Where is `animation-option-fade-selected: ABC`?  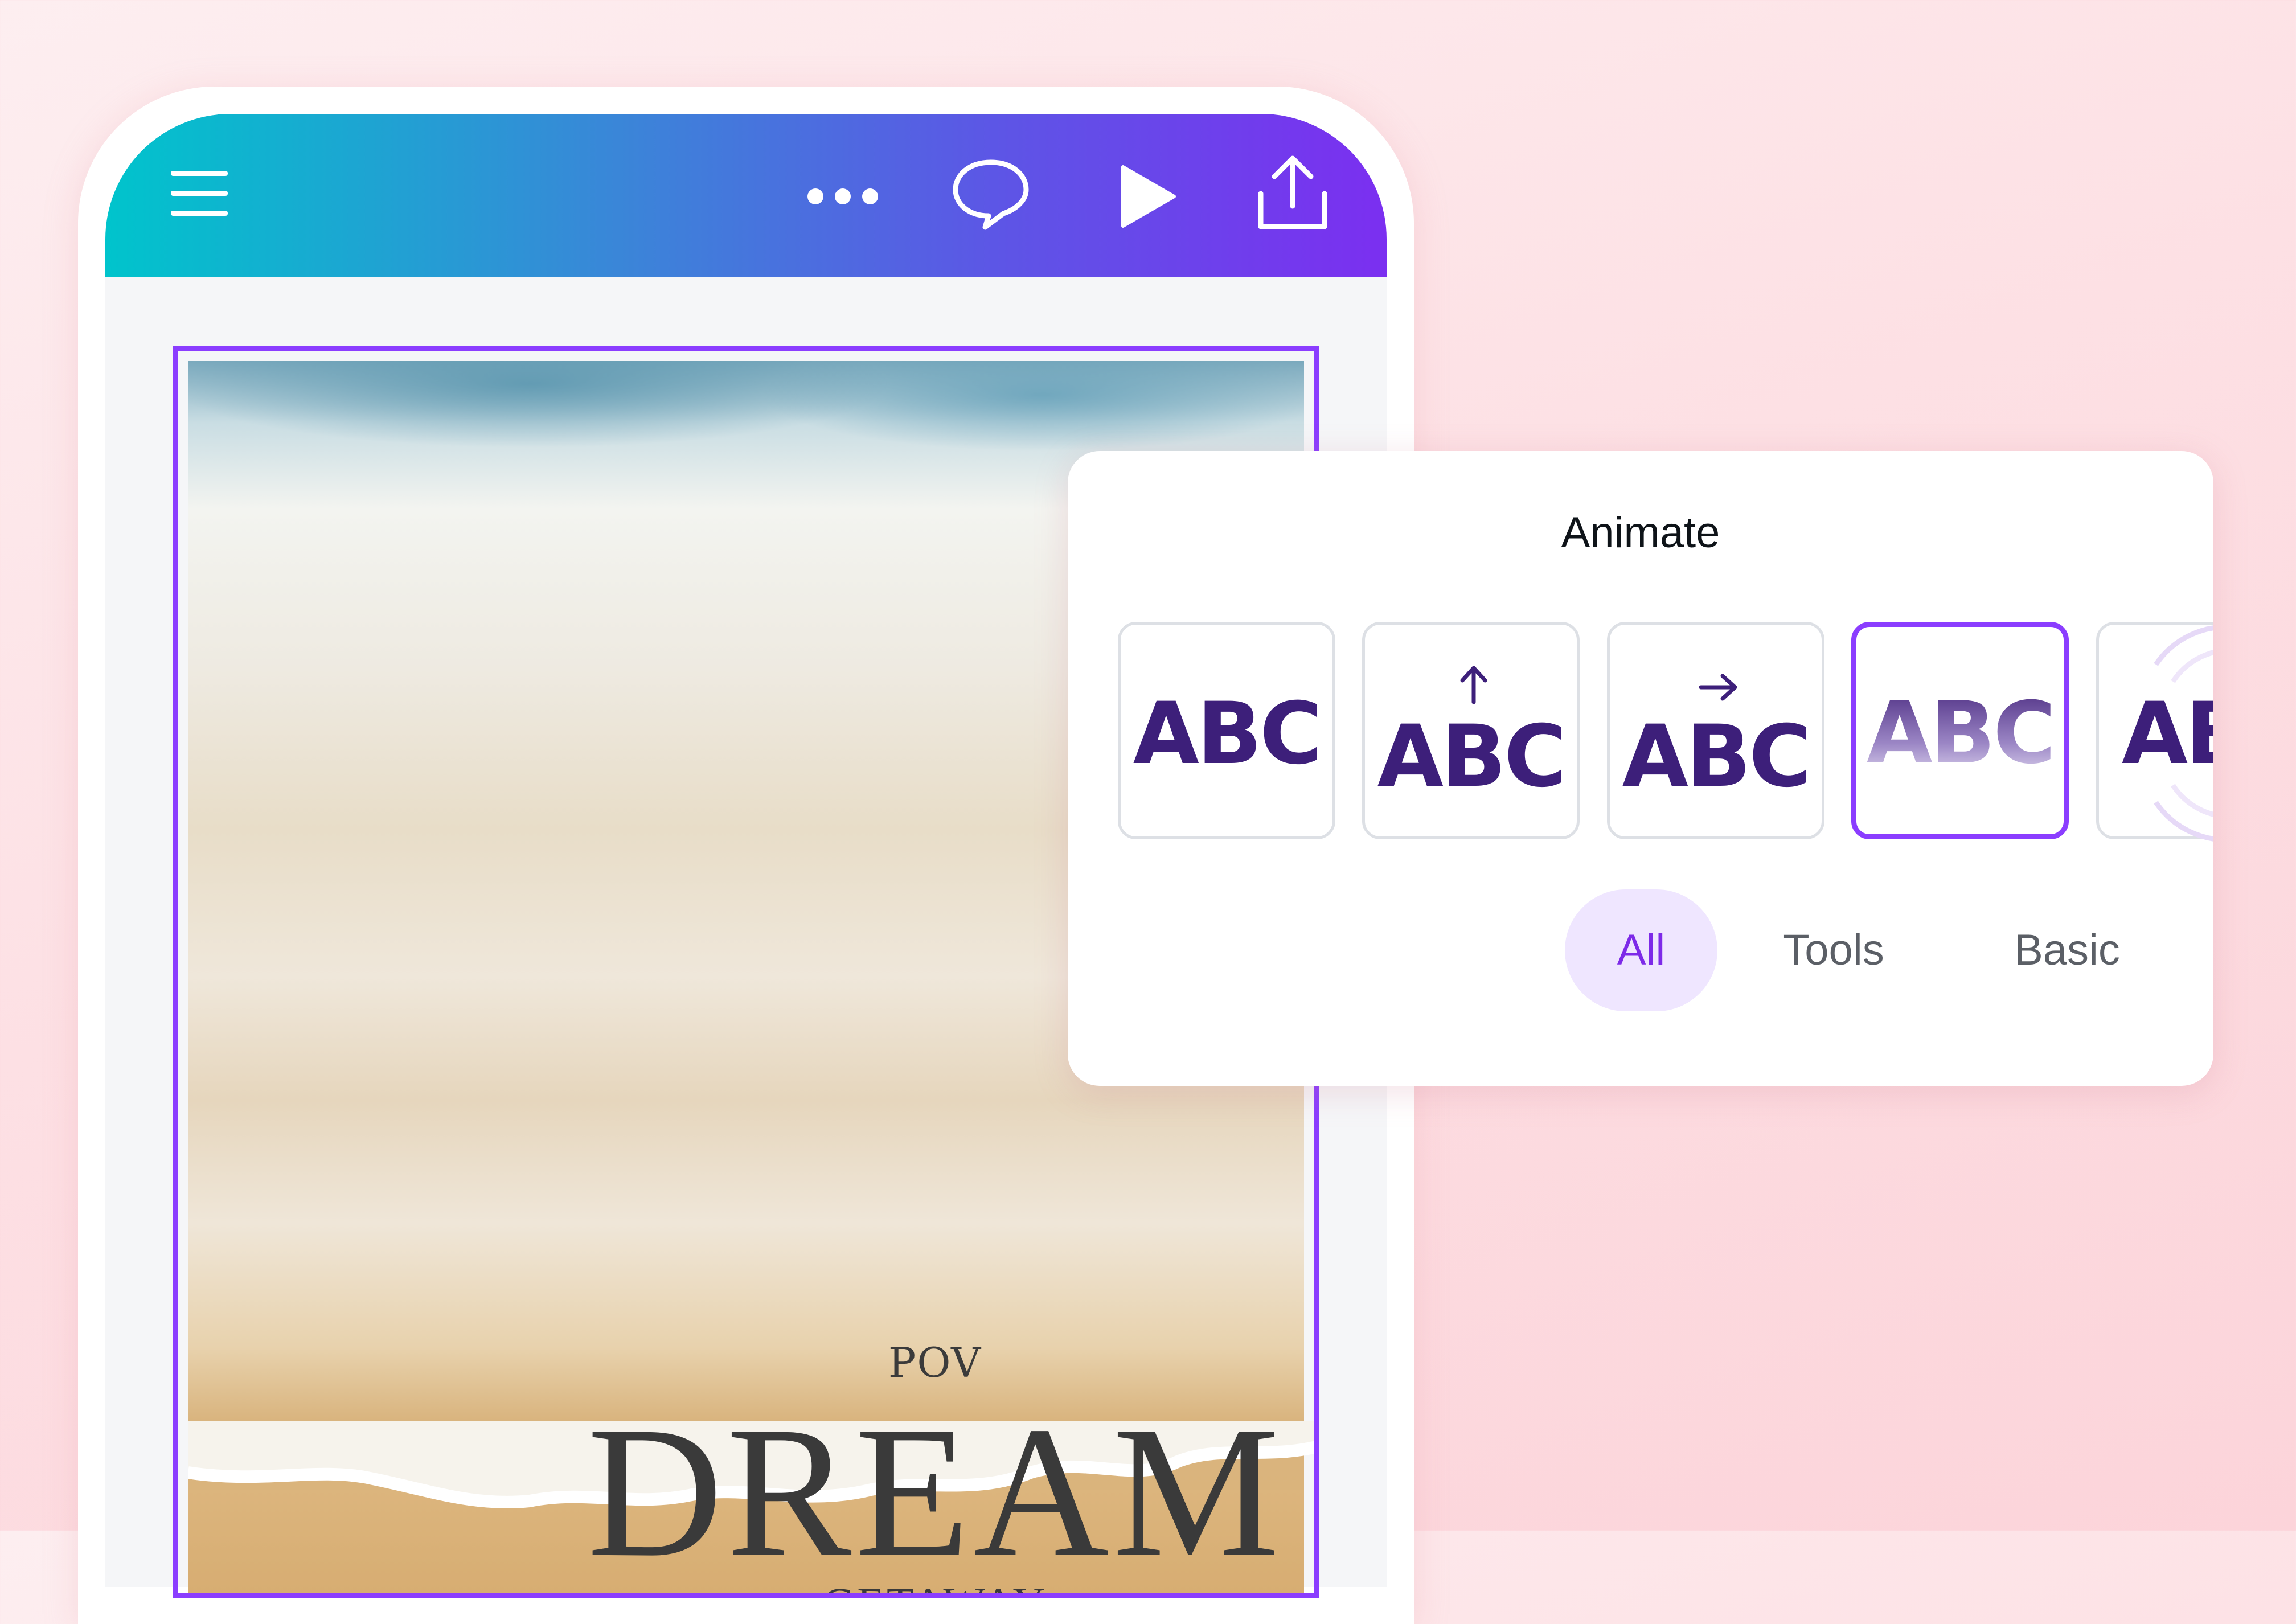 animation-option-fade-selected: ABC is located at coordinates (1960, 730).